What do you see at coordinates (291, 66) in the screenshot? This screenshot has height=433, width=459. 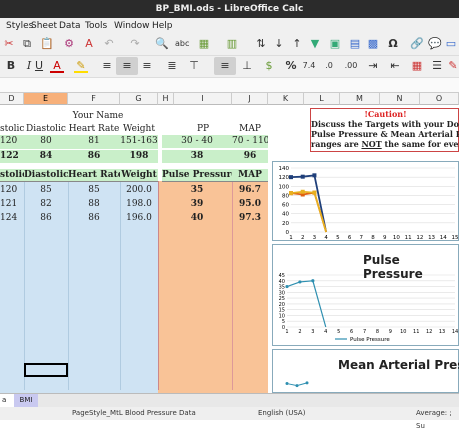 I see `percent-icon: %` at bounding box center [291, 66].